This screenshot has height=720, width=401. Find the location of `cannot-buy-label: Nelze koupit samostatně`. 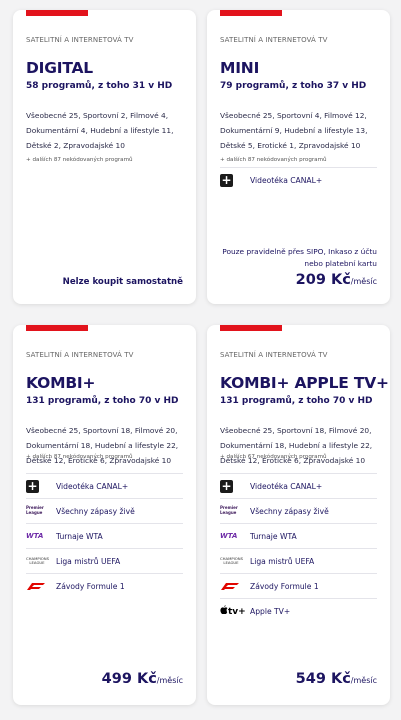

cannot-buy-label: Nelze koupit samostatně is located at coordinates (122, 282).